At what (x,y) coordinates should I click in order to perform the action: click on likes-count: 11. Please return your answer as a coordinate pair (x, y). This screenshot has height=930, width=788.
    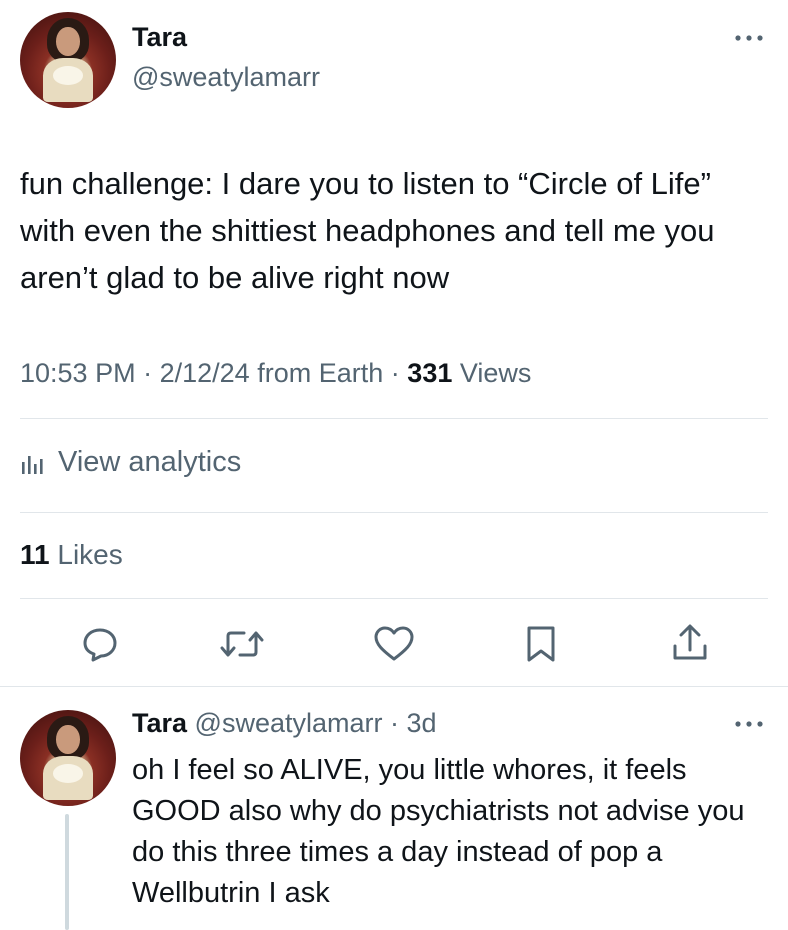
    Looking at the image, I should click on (35, 554).